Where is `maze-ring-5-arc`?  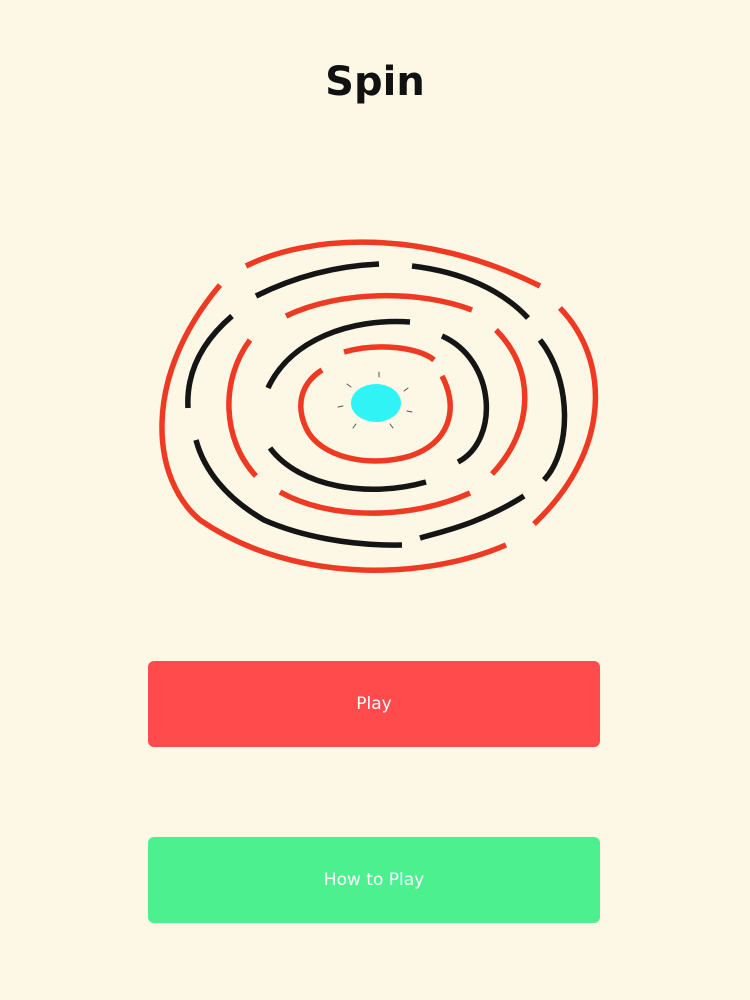
maze-ring-5-arc is located at coordinates (389, 353).